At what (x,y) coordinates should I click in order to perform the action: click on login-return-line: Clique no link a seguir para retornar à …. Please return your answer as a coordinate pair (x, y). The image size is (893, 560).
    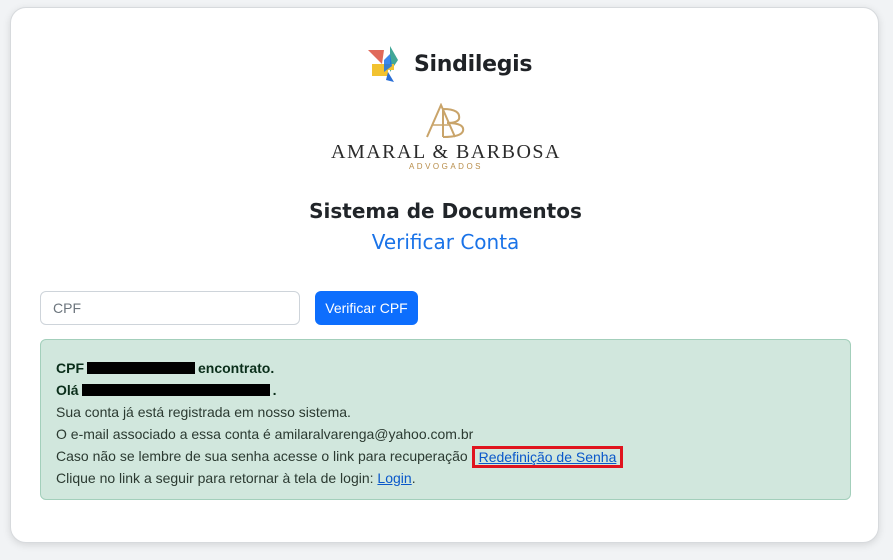
    Looking at the image, I should click on (236, 478).